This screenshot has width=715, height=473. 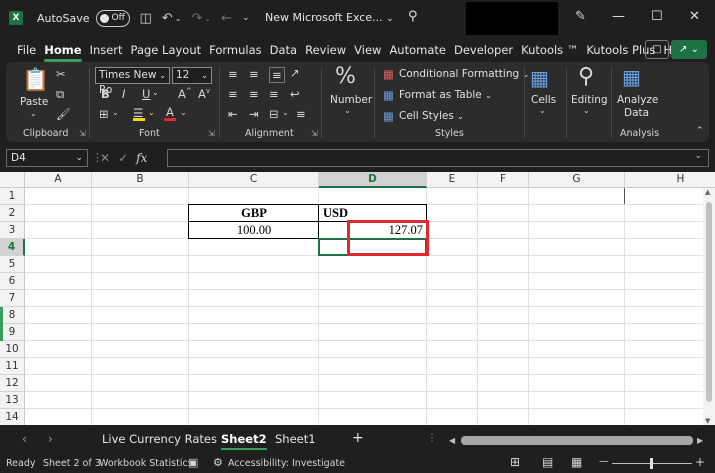 I want to click on copy-icon: ⧉, so click(x=60, y=94).